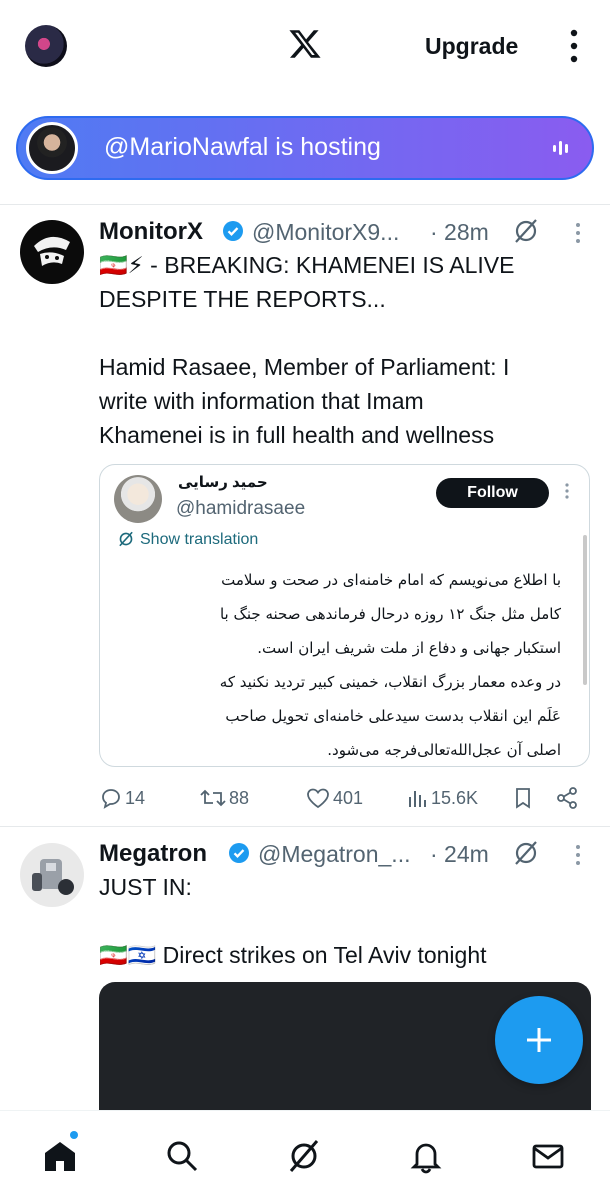 The image size is (610, 1201). What do you see at coordinates (305, 44) in the screenshot?
I see `x-logo-icon` at bounding box center [305, 44].